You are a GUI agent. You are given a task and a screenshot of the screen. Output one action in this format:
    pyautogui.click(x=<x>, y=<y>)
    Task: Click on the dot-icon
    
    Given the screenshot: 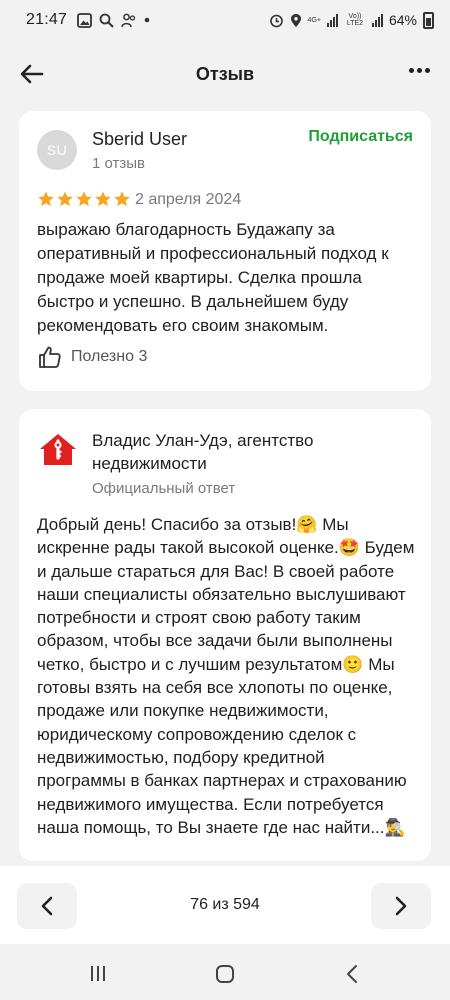 What is the action you would take?
    pyautogui.click(x=147, y=20)
    